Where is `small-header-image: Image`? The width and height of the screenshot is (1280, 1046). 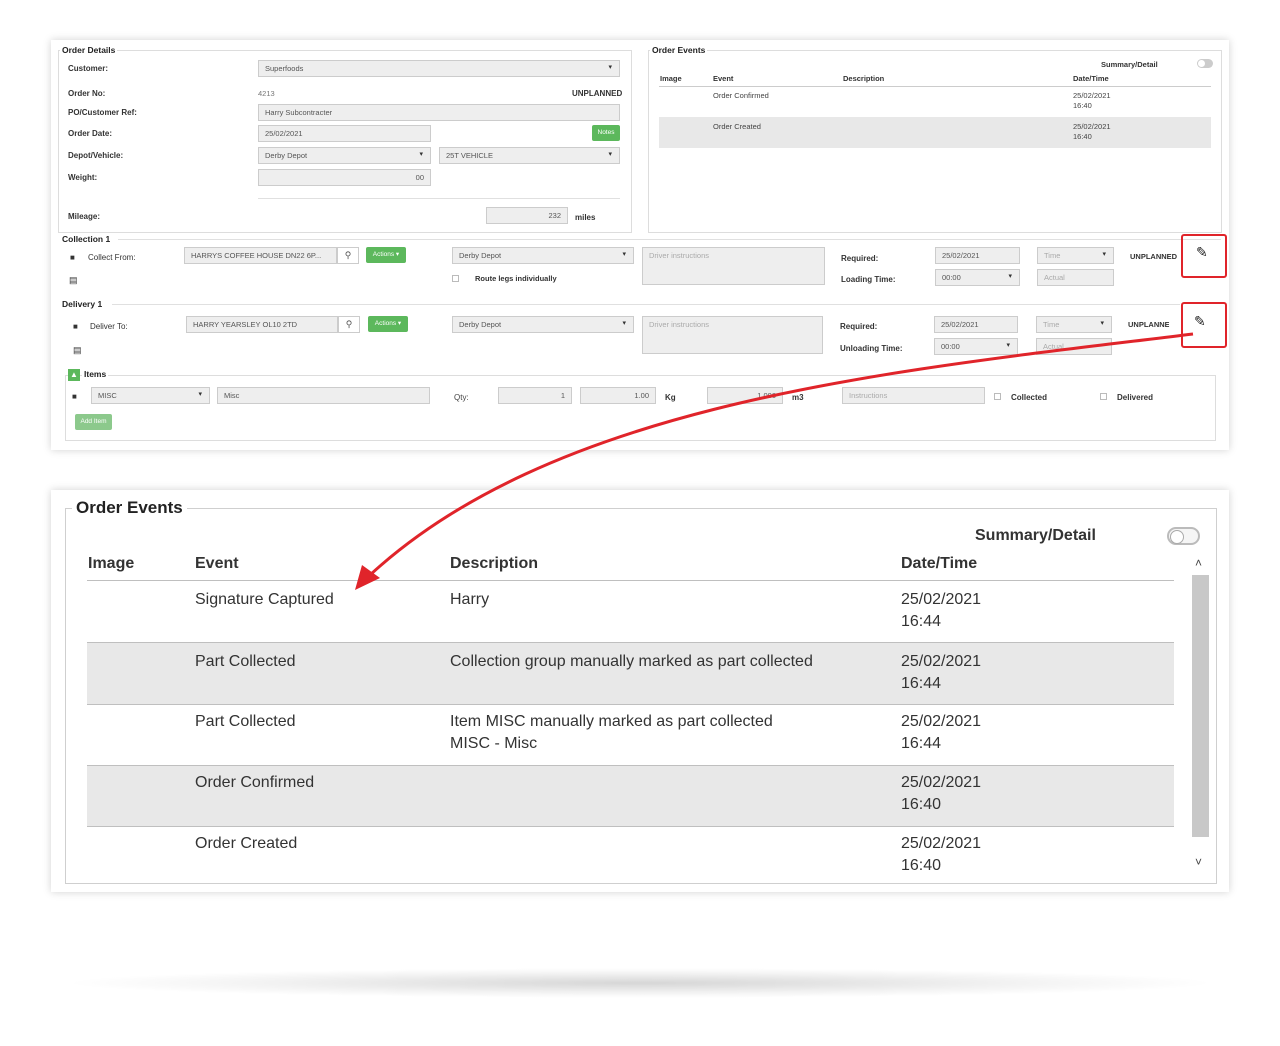 small-header-image: Image is located at coordinates (671, 78).